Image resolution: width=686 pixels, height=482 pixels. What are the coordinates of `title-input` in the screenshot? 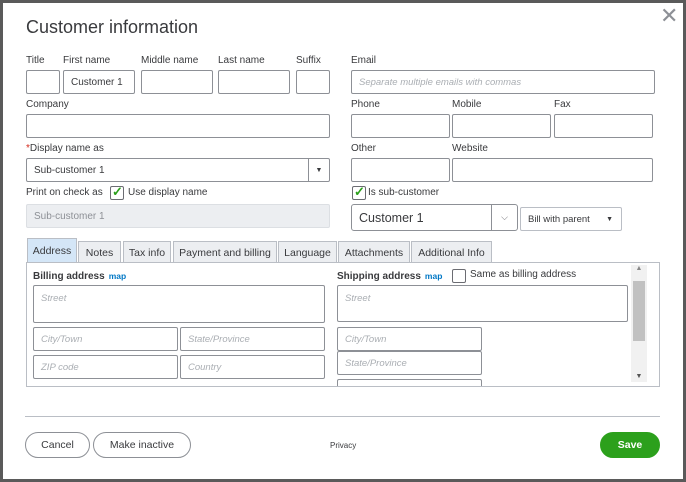 It's located at (43, 82).